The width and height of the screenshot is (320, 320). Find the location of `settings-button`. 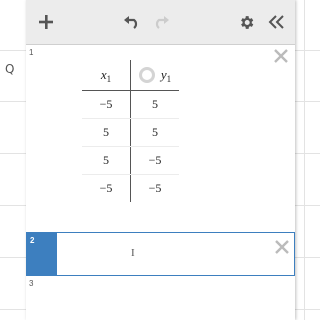

settings-button is located at coordinates (246, 22).